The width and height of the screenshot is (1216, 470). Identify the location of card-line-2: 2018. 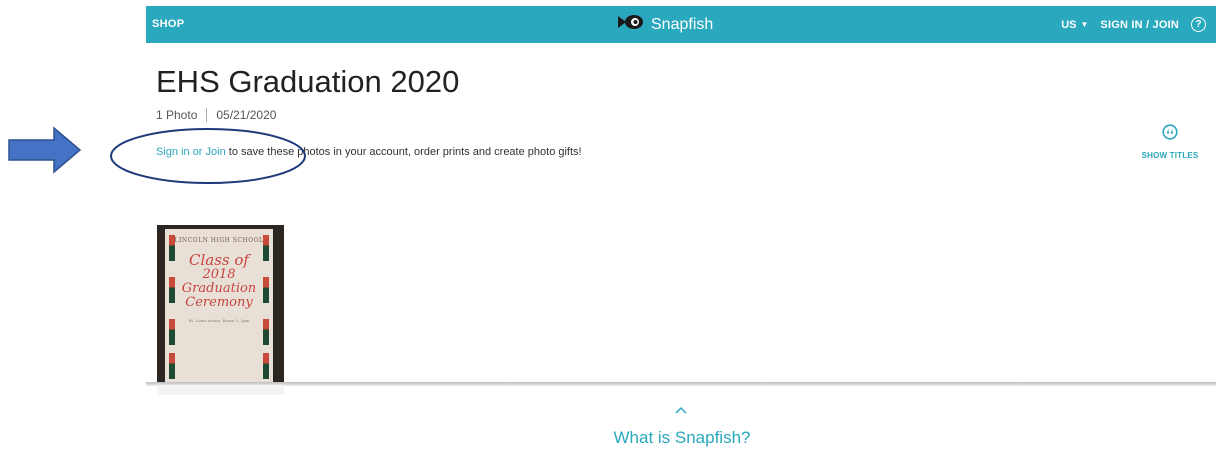
(219, 274).